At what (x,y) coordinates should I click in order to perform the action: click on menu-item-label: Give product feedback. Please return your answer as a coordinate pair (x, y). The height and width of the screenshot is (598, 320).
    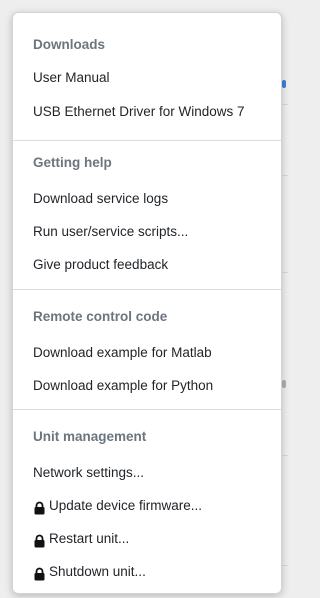
    Looking at the image, I should click on (101, 264).